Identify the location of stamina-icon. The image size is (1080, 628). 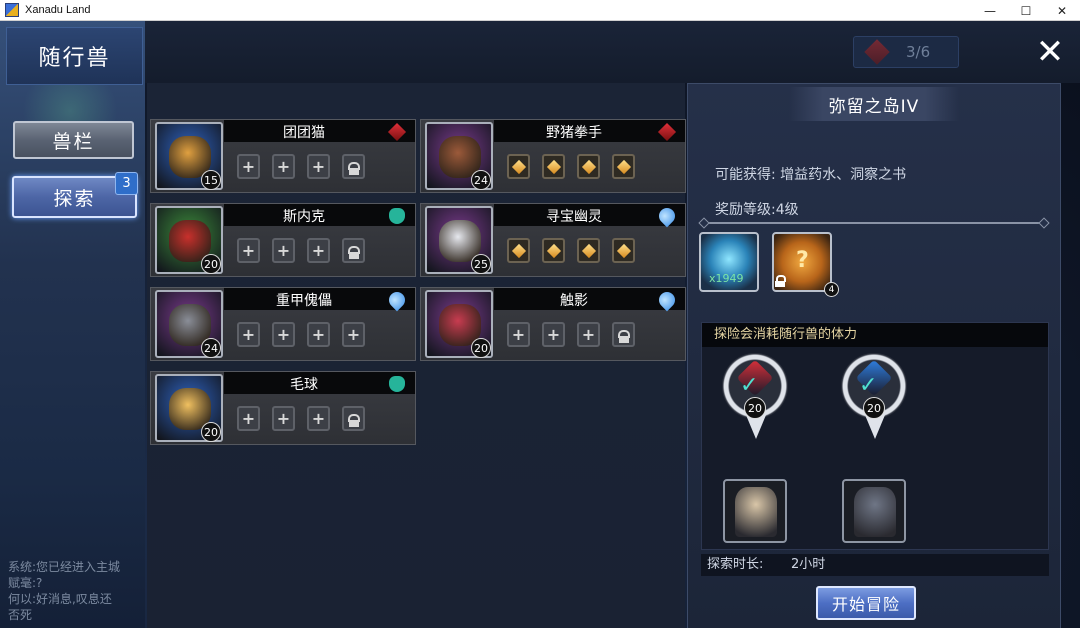
(877, 52).